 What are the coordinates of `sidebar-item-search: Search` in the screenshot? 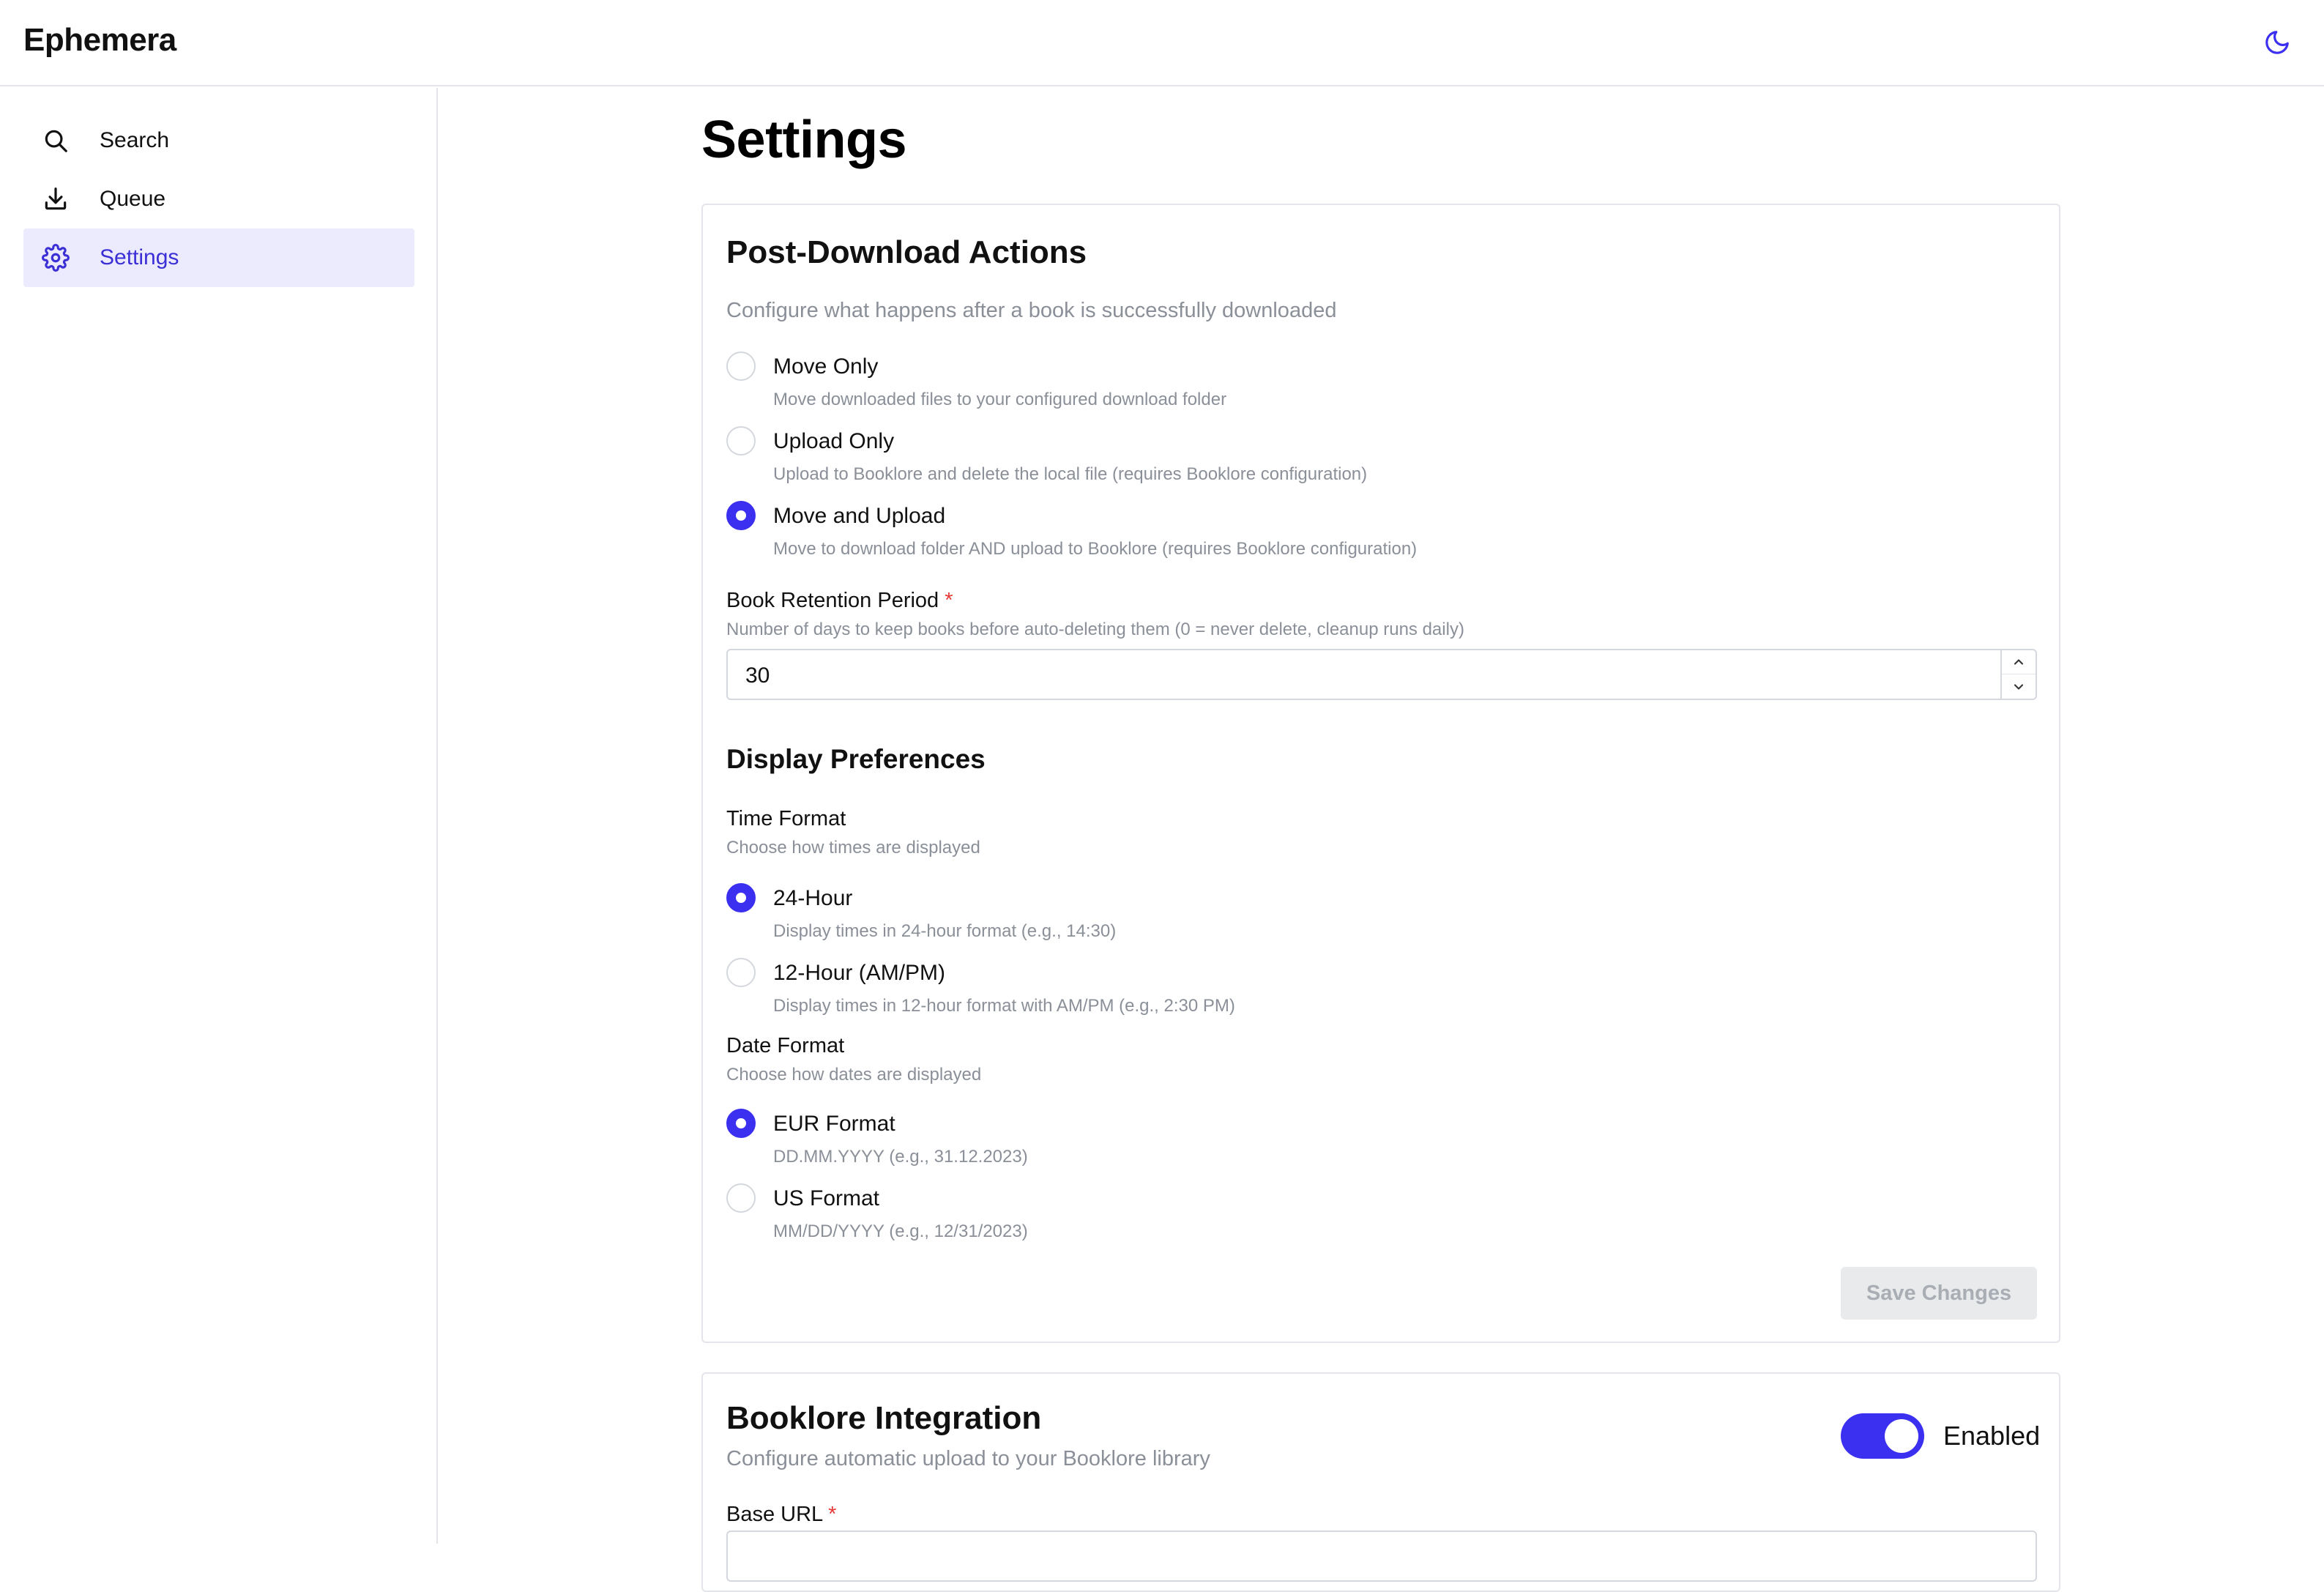 It's located at (218, 140).